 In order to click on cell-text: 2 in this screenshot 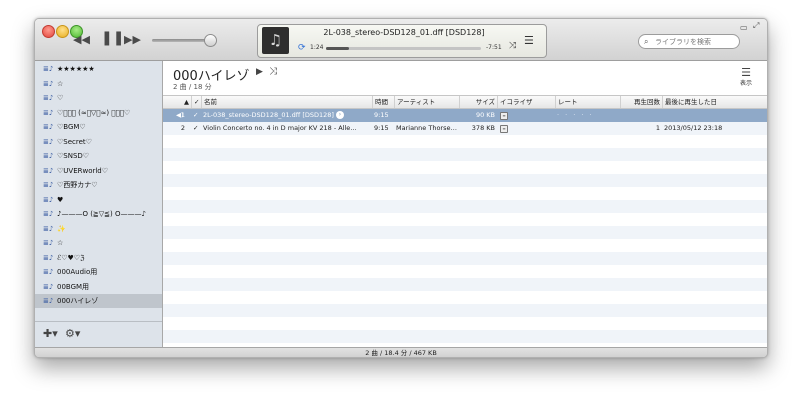, I will do `click(182, 128)`.